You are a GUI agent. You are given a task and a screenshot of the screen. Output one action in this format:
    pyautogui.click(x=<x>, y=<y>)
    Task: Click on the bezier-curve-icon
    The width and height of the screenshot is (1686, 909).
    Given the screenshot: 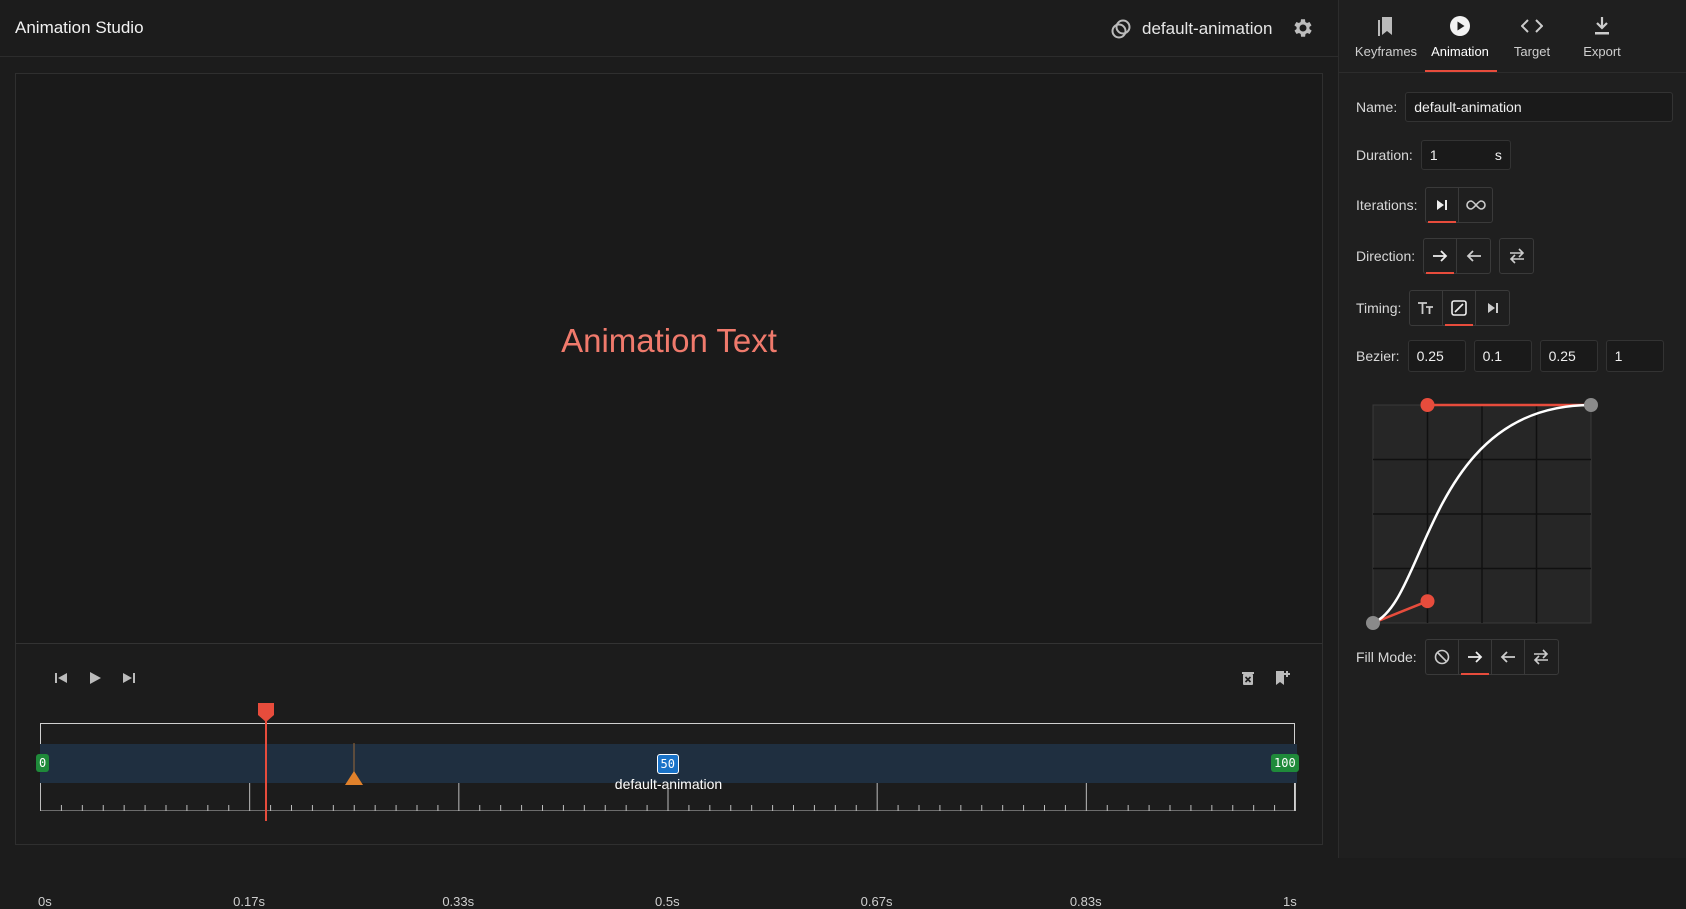 What is the action you would take?
    pyautogui.click(x=1459, y=308)
    